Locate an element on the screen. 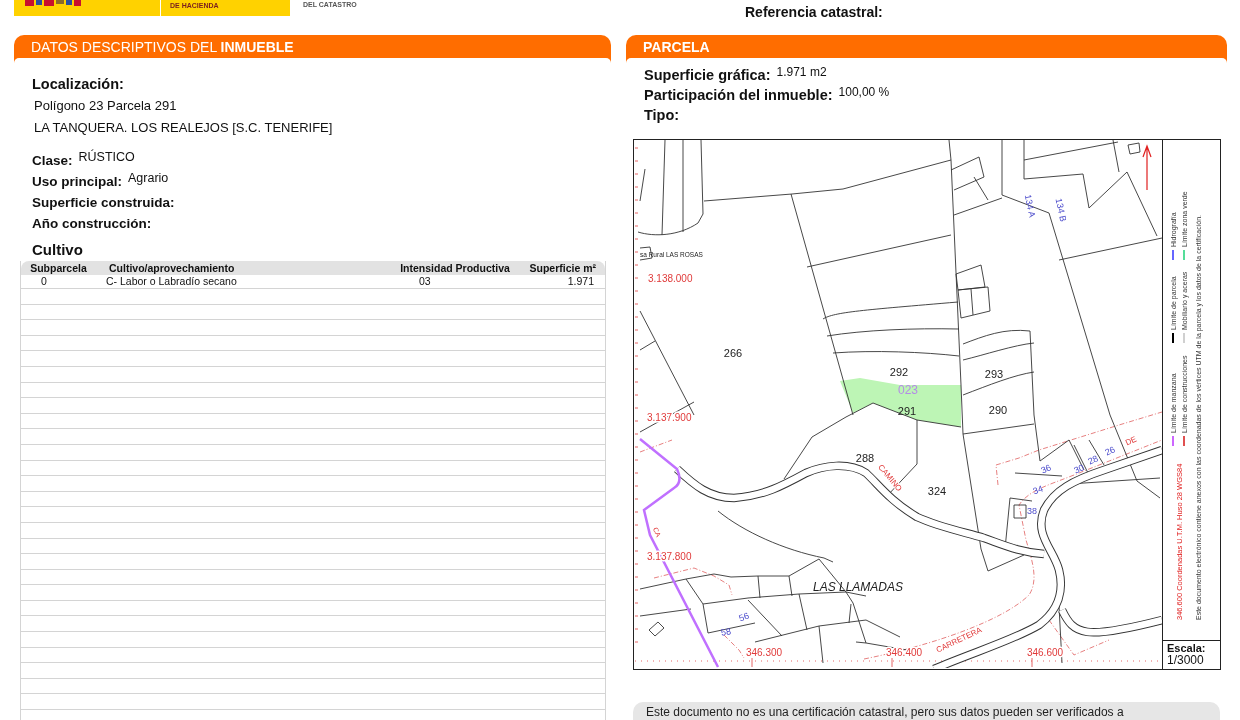 The width and height of the screenshot is (1240, 720). table-cell-text: 1.971 is located at coordinates (580, 281).